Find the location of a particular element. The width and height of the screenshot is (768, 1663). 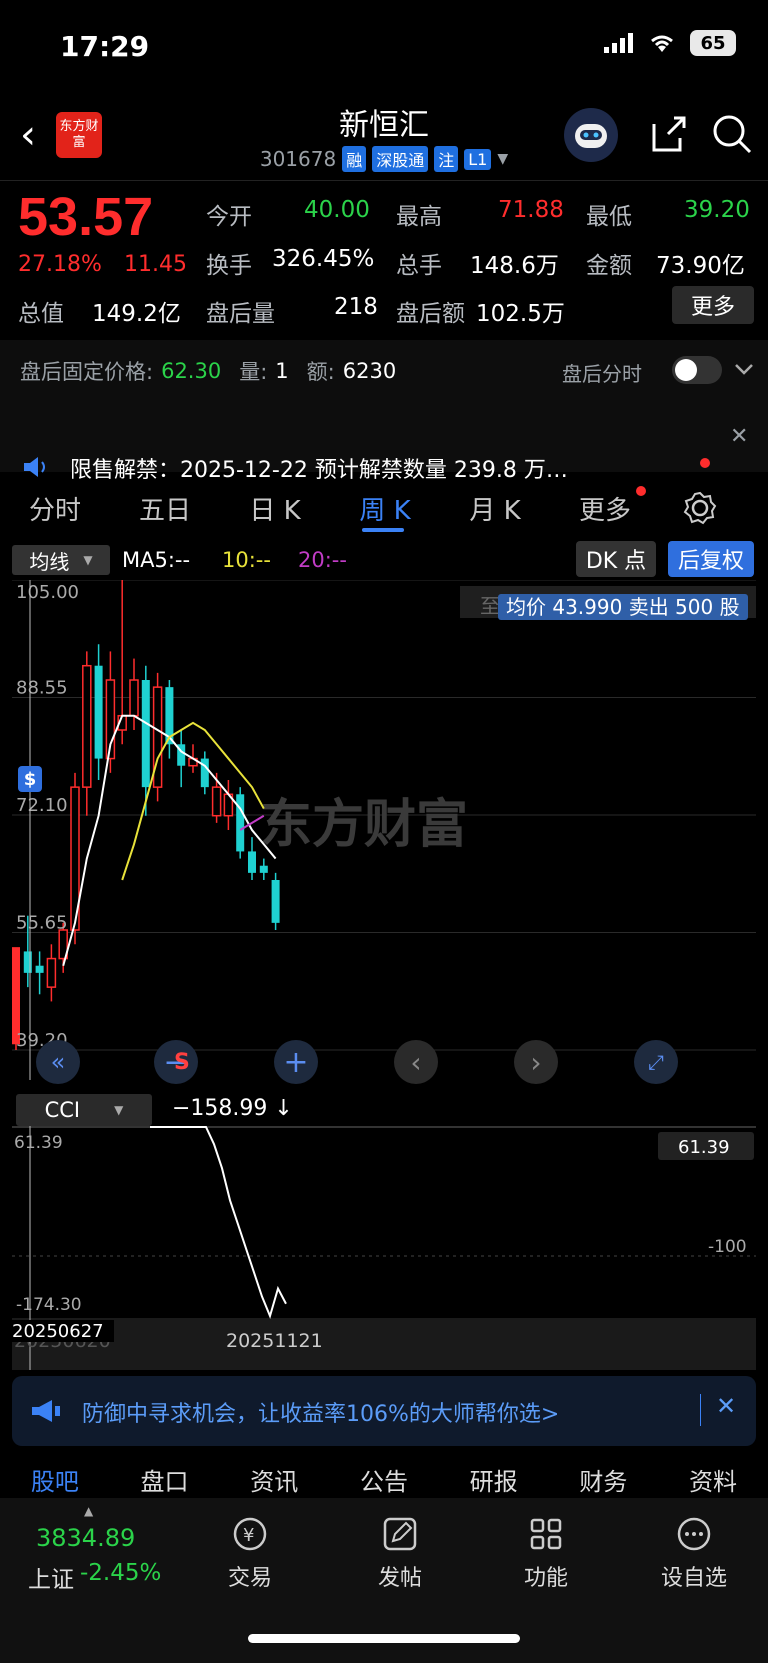

open-value: 40.00 is located at coordinates (337, 210).